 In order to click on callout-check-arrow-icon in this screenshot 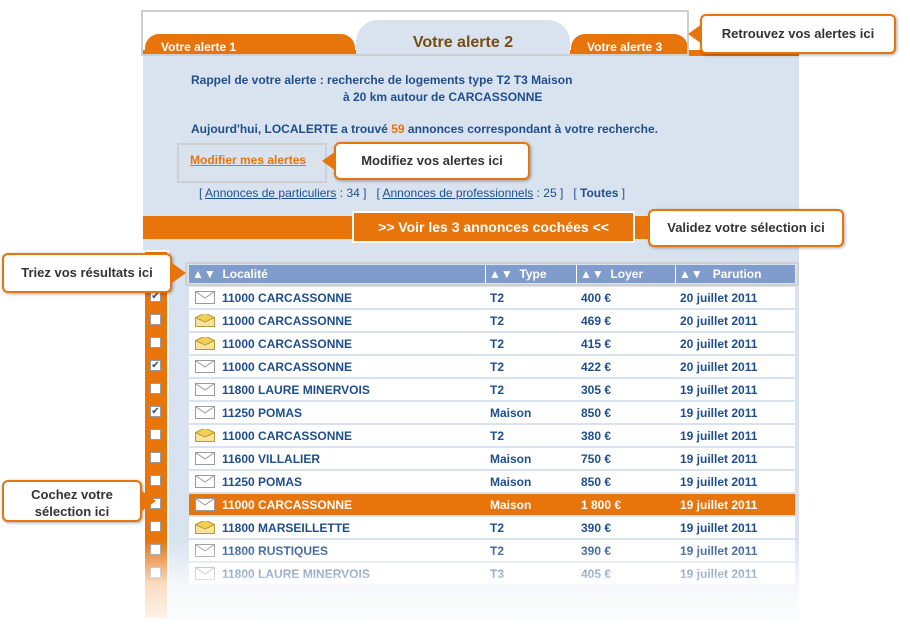, I will do `click(149, 501)`.